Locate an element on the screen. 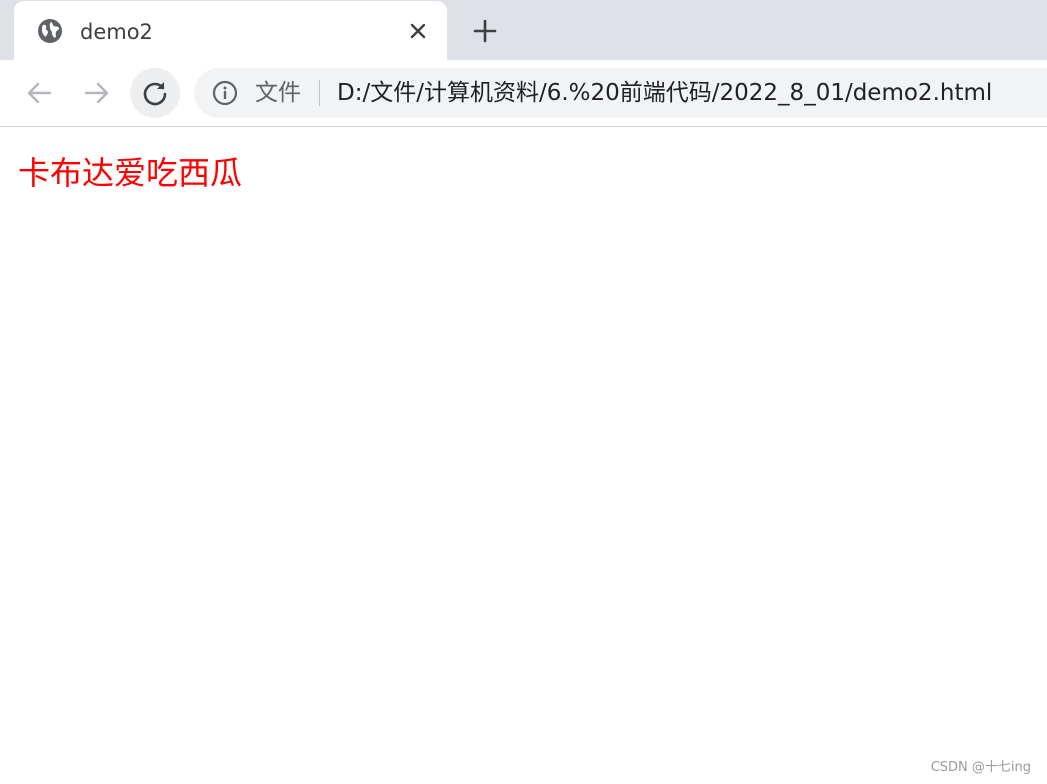 This screenshot has width=1047, height=784. reload-icon is located at coordinates (155, 94).